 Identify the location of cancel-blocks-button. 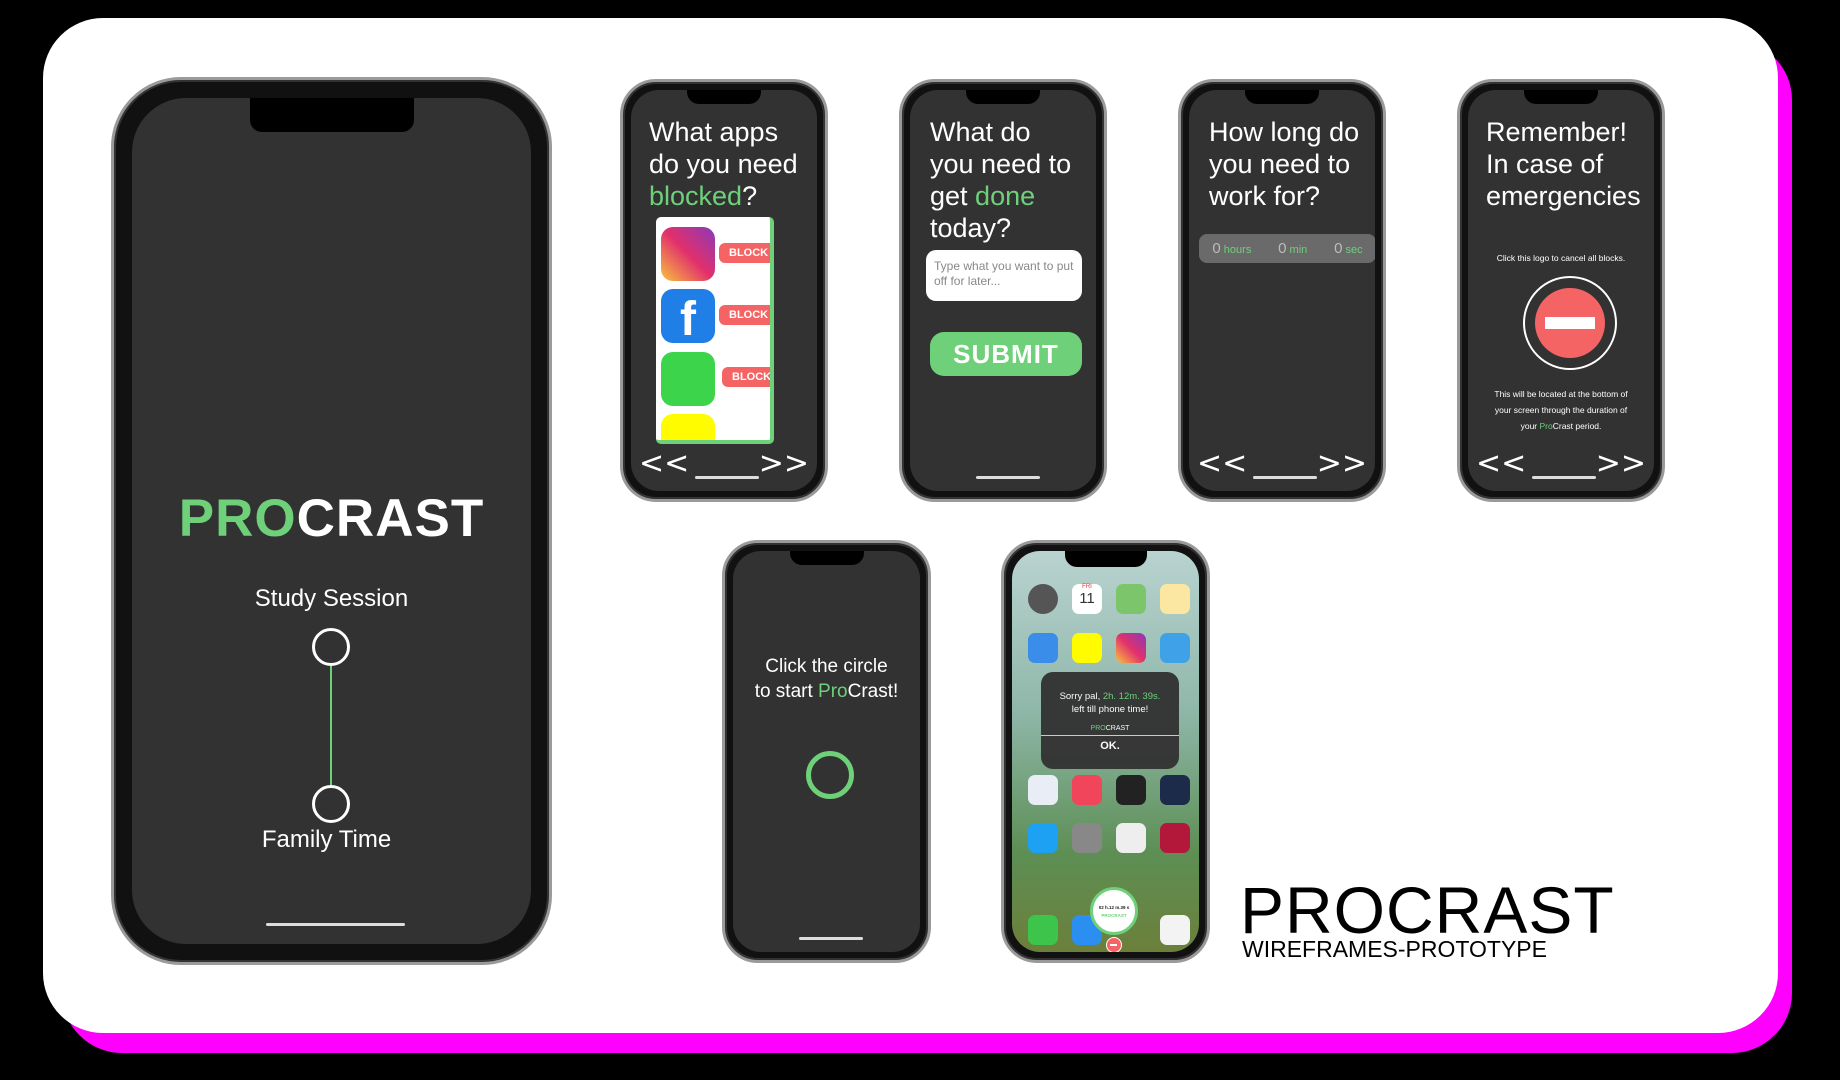
(1570, 323).